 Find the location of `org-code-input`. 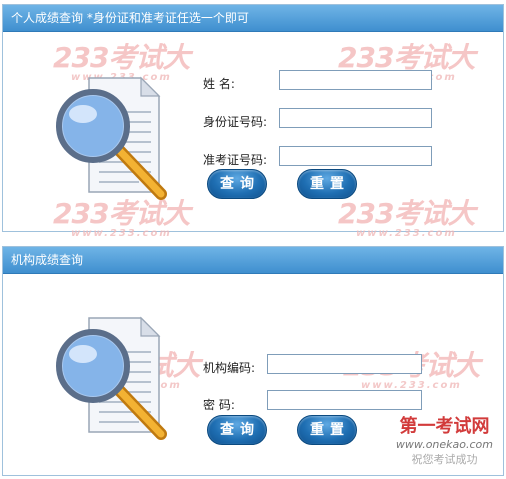

org-code-input is located at coordinates (344, 364).